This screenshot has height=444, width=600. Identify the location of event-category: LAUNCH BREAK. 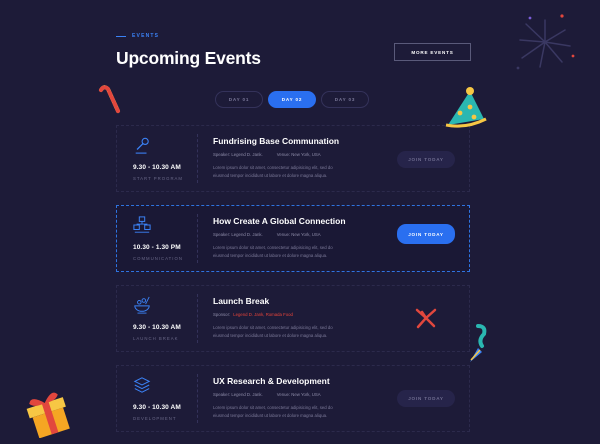
(156, 338).